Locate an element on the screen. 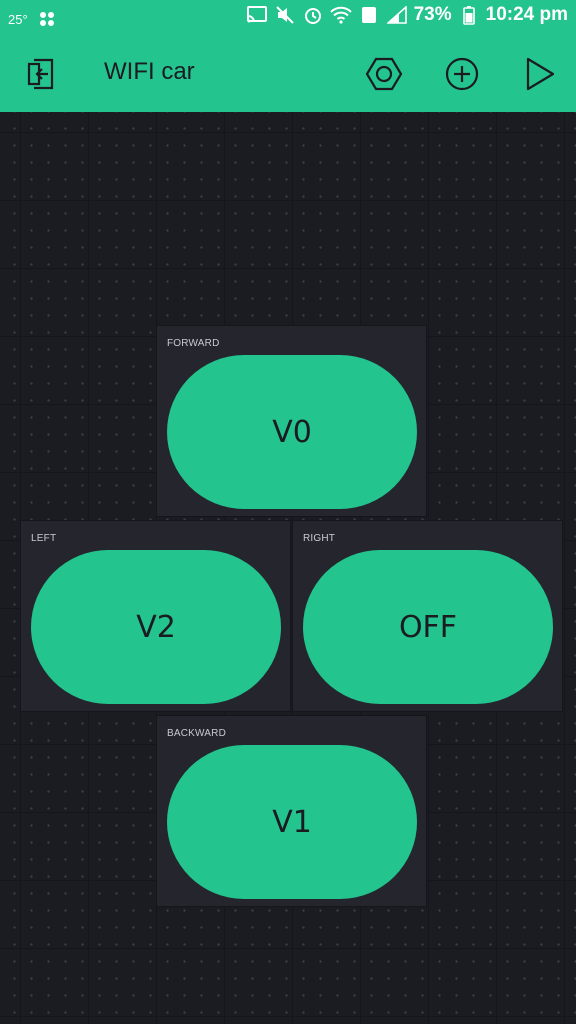 The image size is (576, 1024). backward-button: V1 is located at coordinates (292, 822).